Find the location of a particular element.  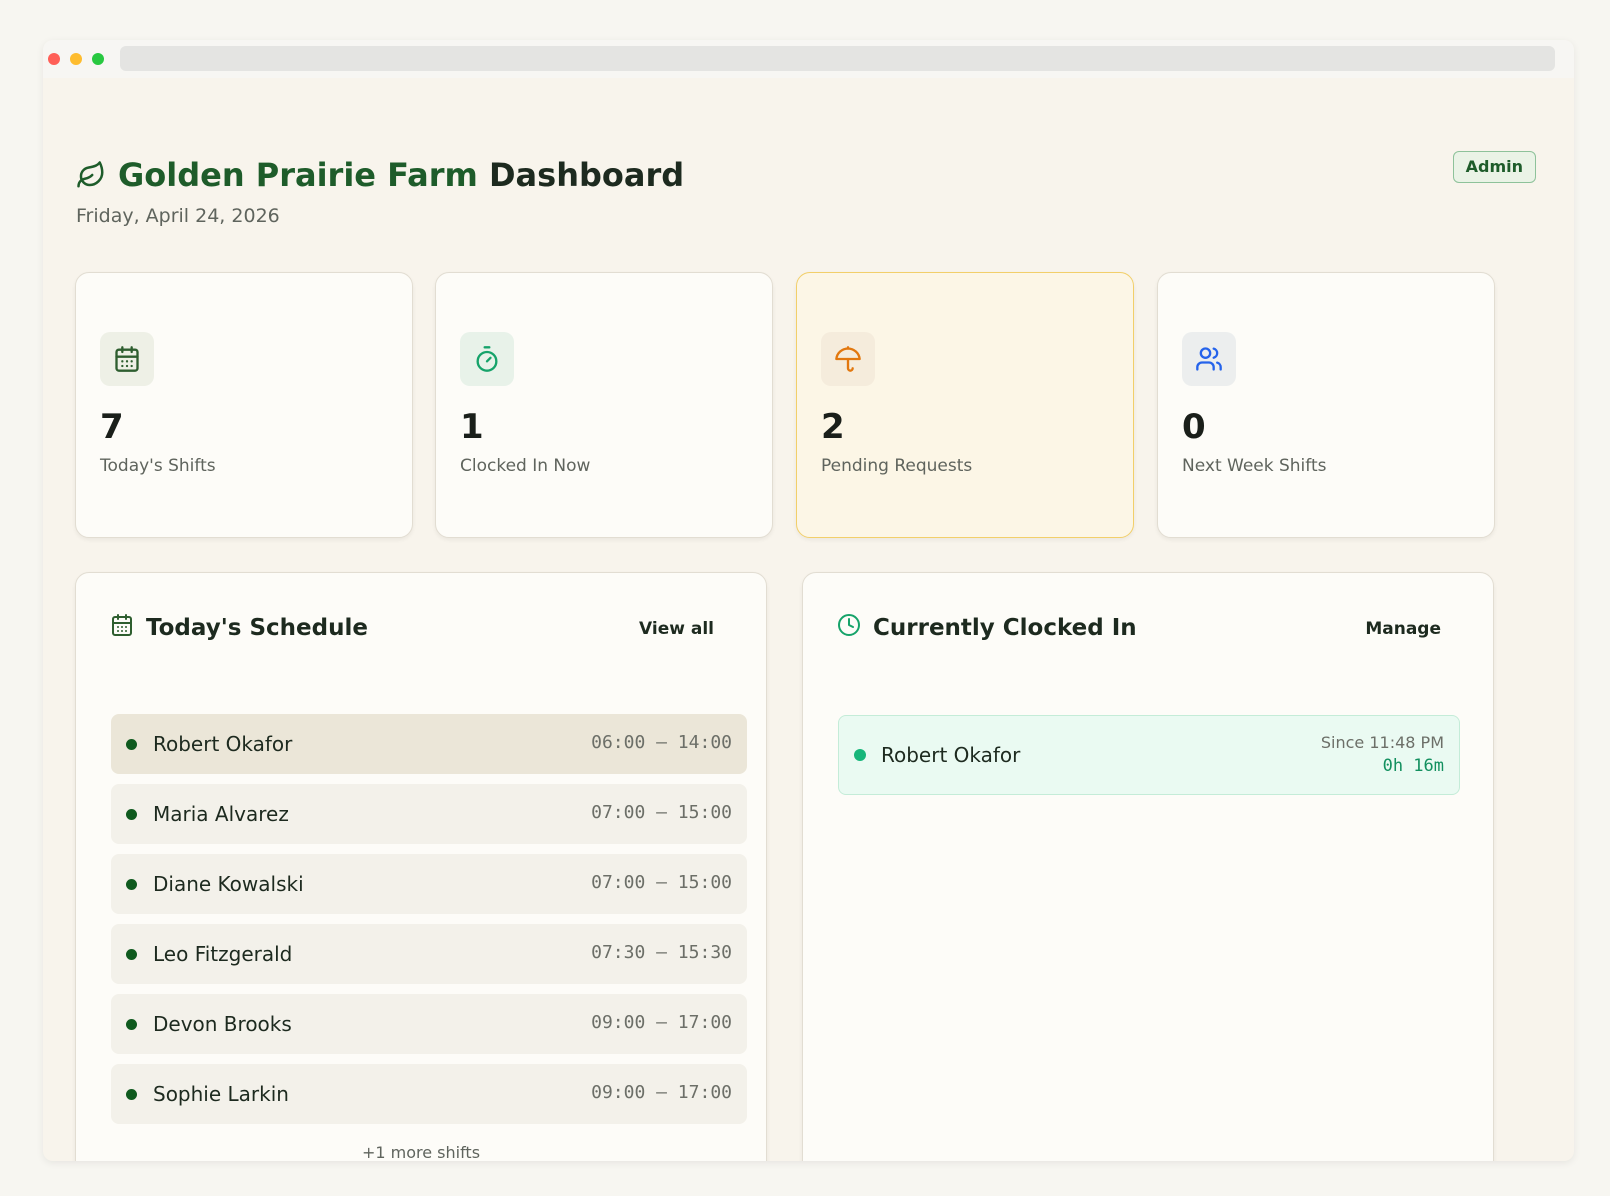

schedule-row: Robert Okafor 06:00 – 14:00 is located at coordinates (429, 744).